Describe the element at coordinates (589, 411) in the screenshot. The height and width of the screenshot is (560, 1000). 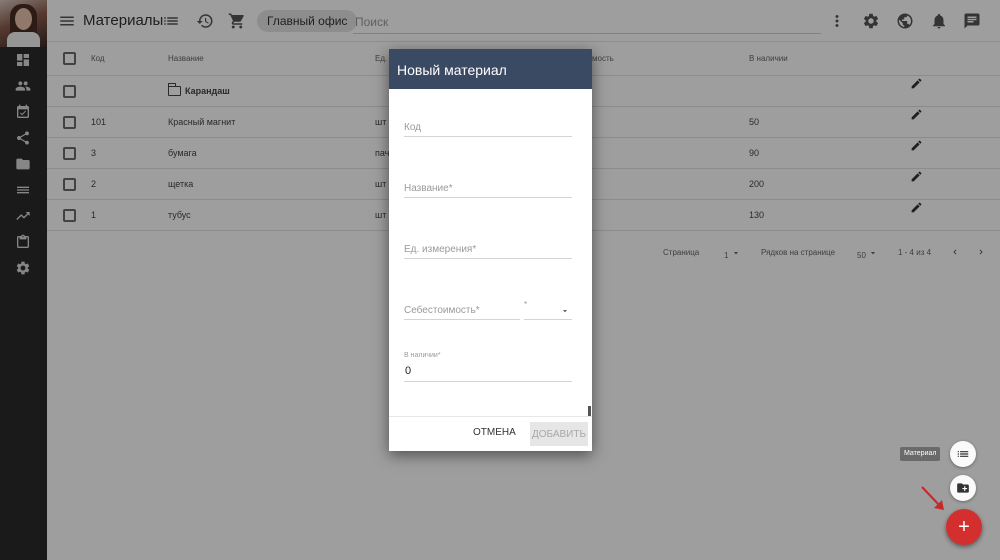
I see `dialog-scrollbar` at that location.